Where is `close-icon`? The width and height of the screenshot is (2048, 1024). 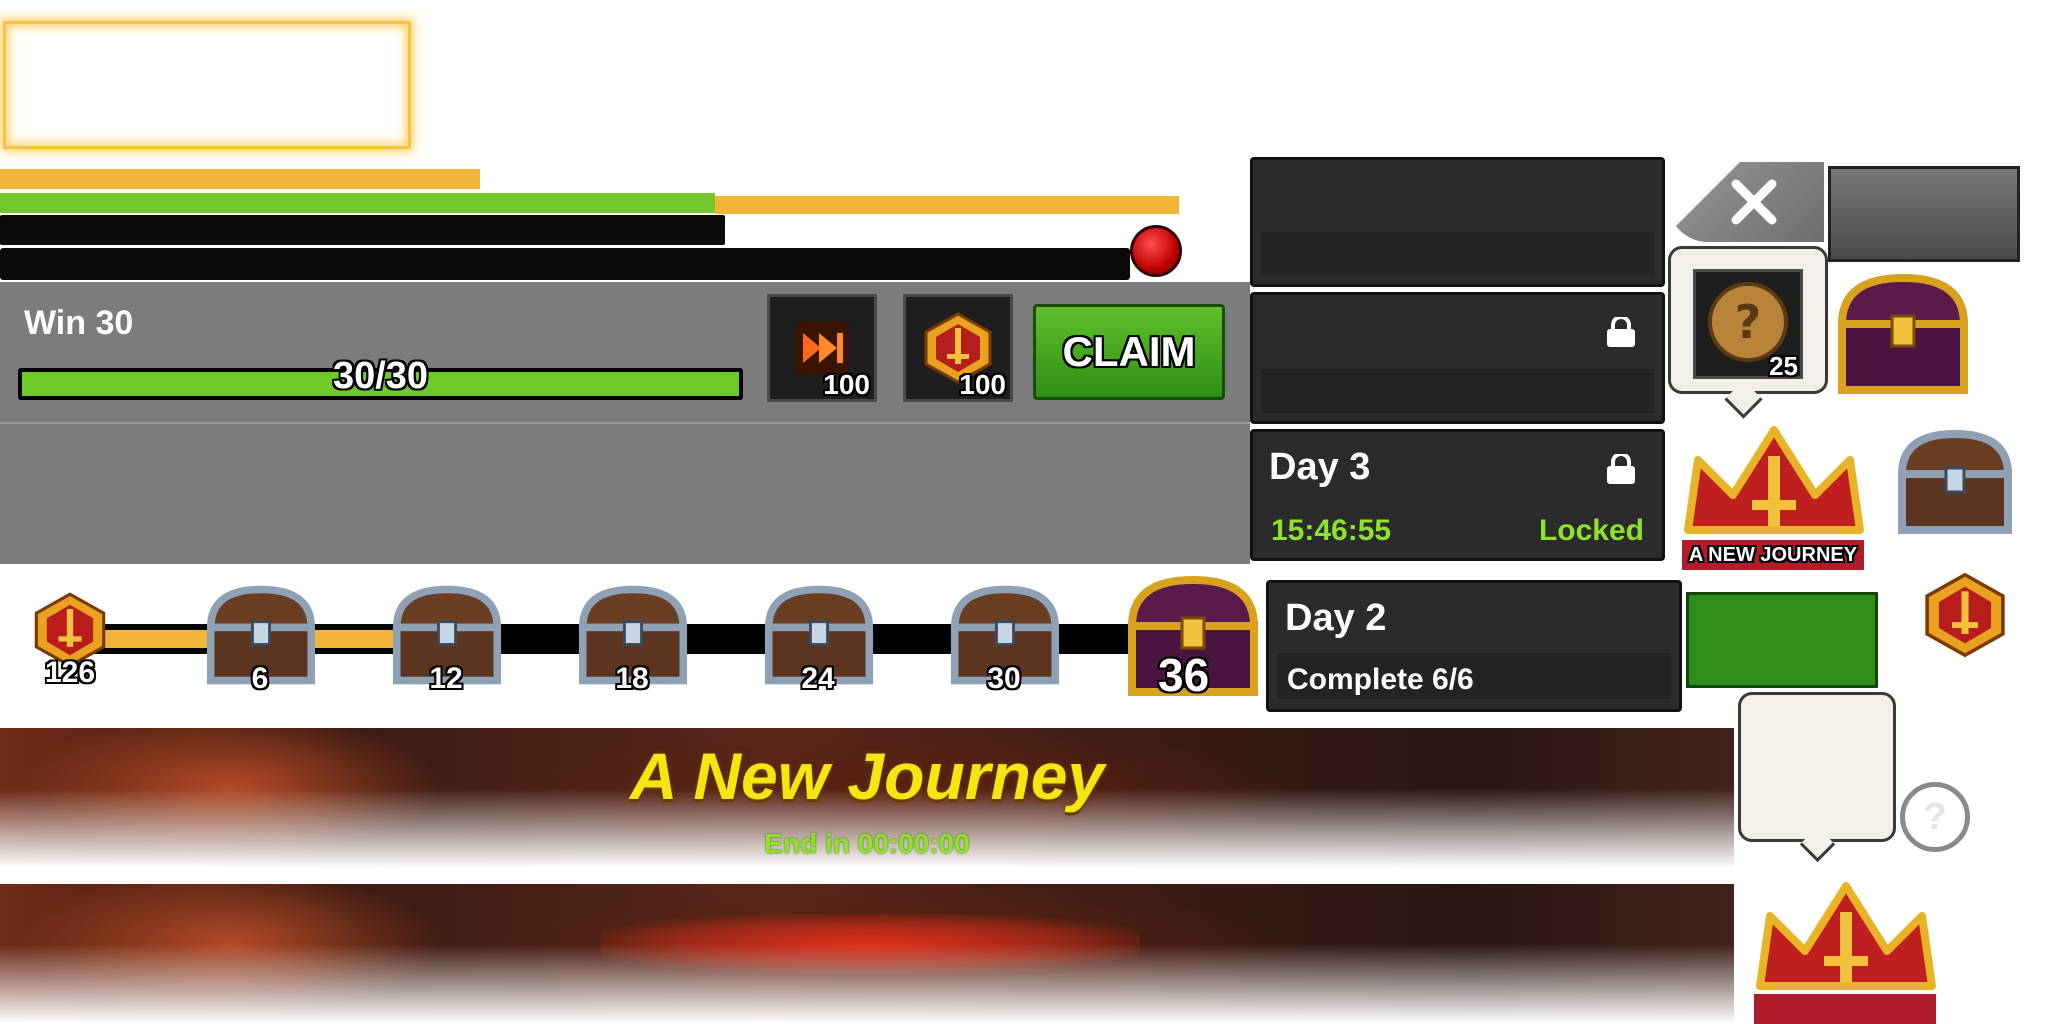
close-icon is located at coordinates (1754, 202).